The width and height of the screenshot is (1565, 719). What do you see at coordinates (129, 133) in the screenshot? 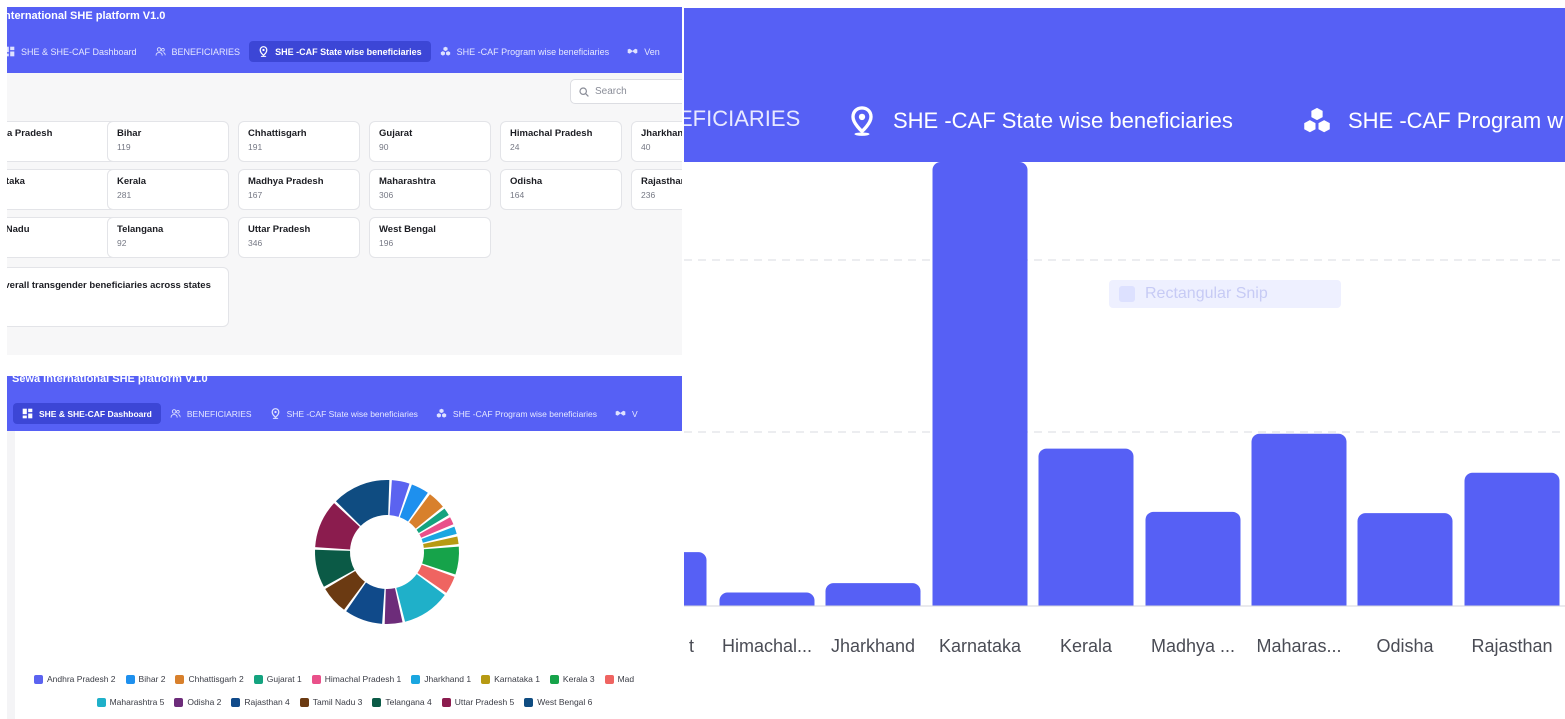
I see `state-name: Bihar` at bounding box center [129, 133].